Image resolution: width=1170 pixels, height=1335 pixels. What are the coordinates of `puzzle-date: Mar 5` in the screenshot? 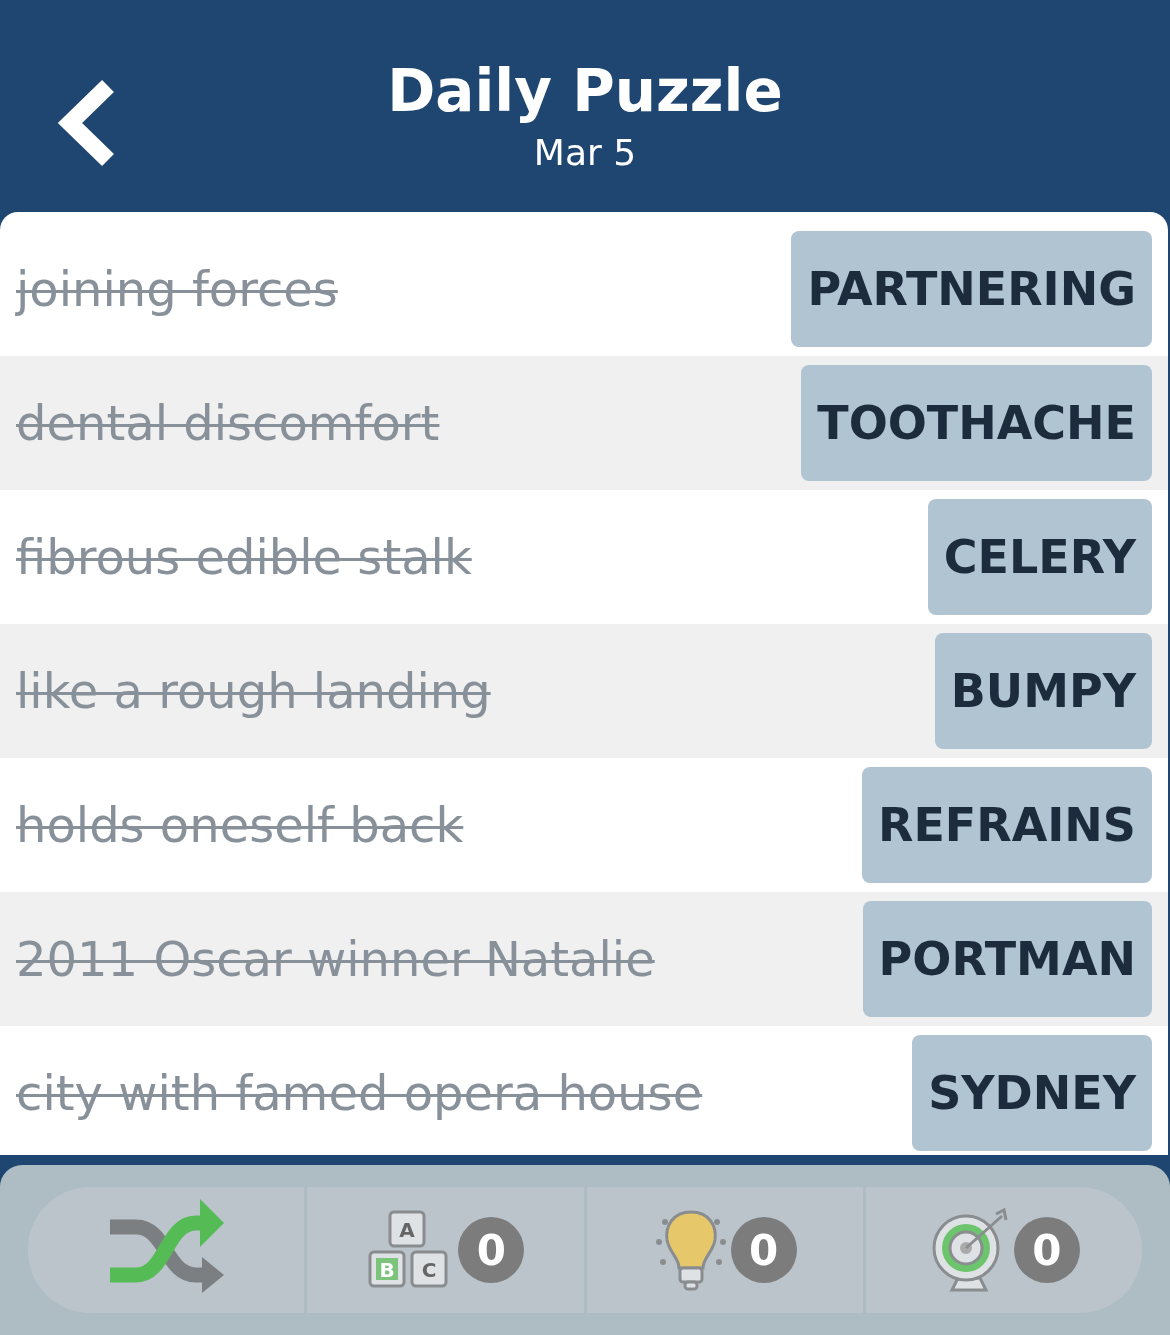 It's located at (585, 153).